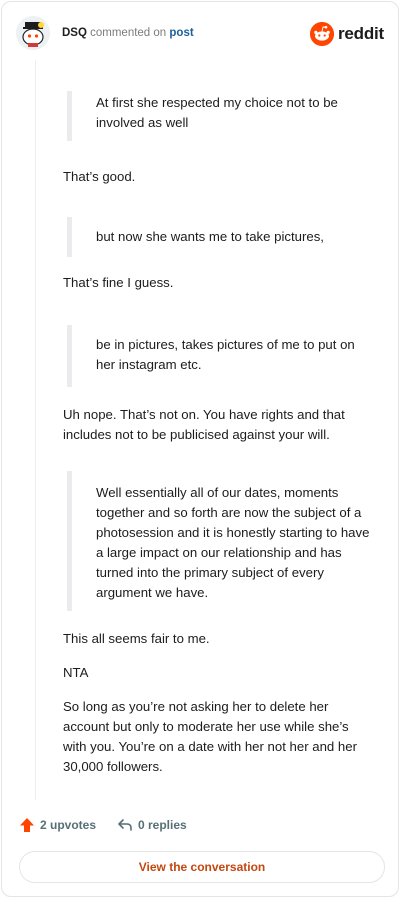 The image size is (400, 898). I want to click on thread-line, so click(35, 430).